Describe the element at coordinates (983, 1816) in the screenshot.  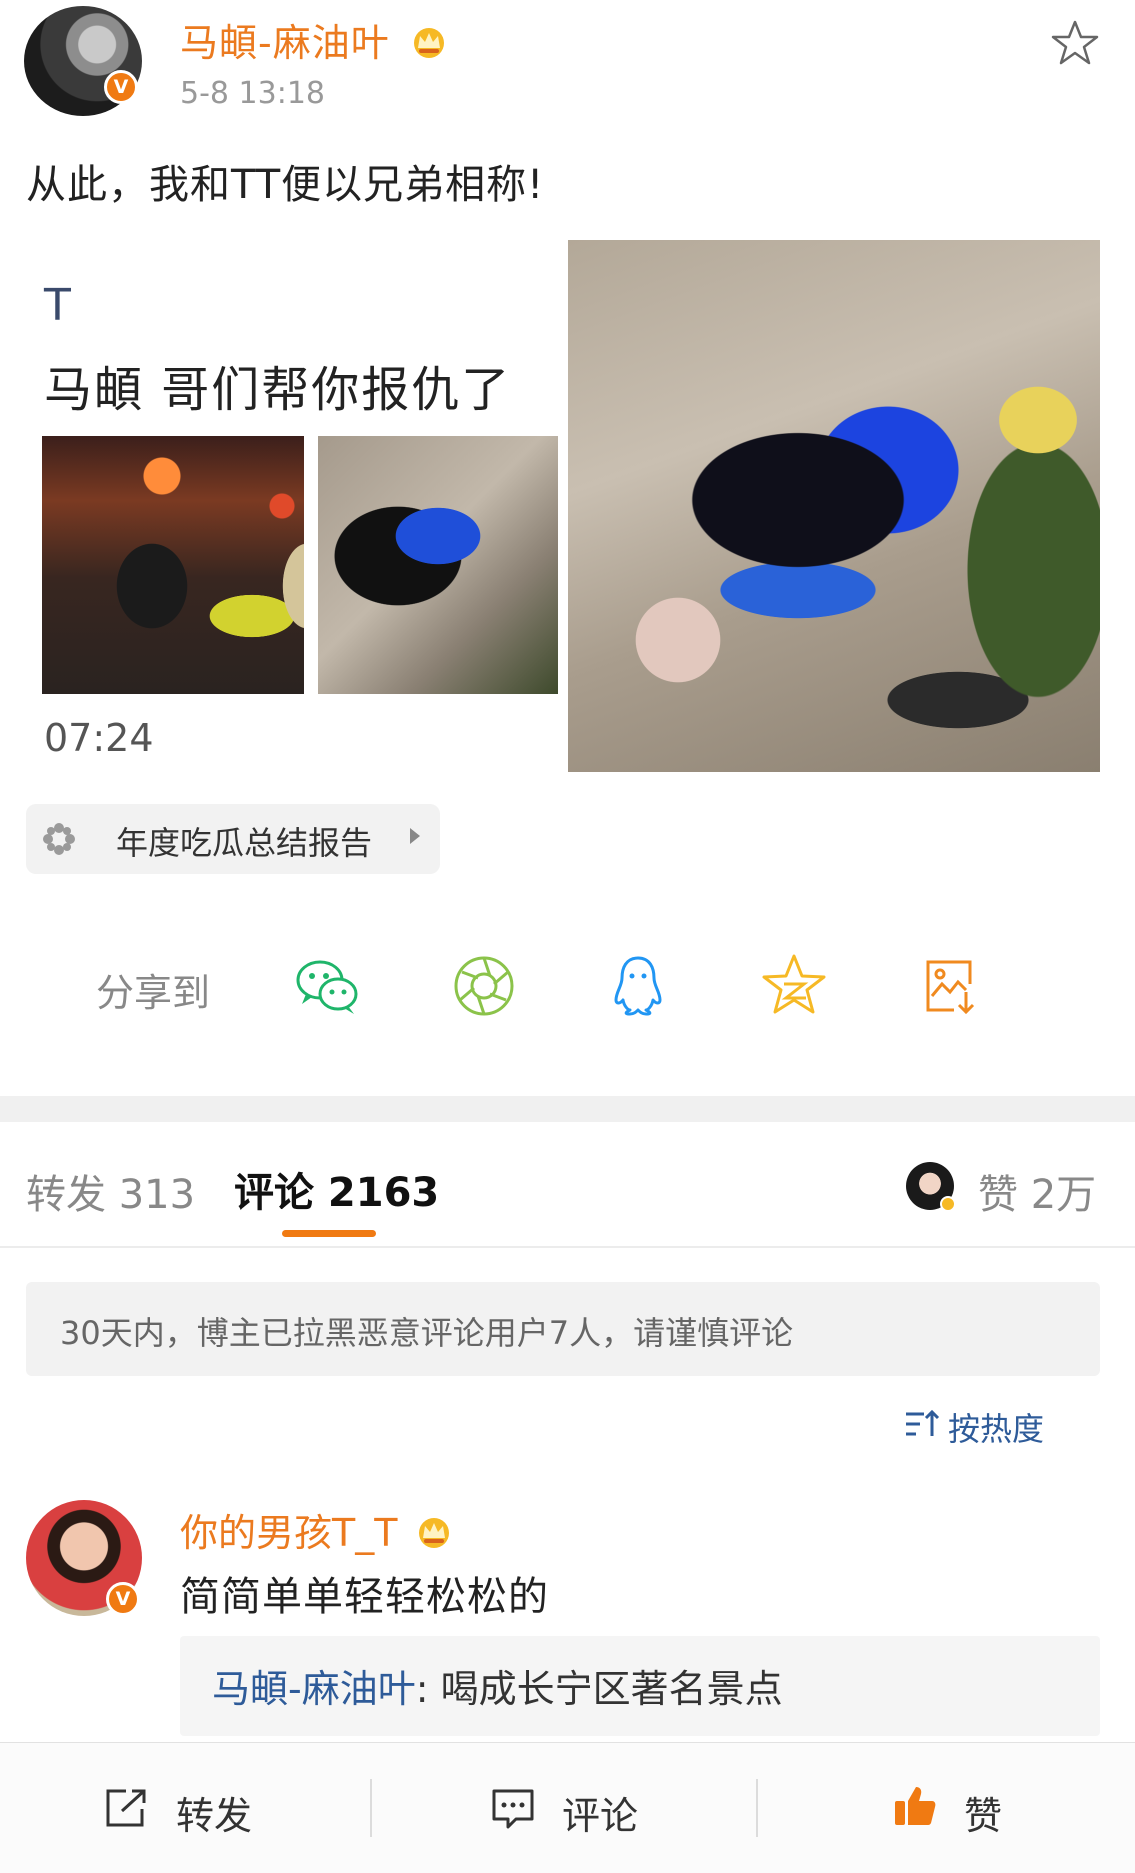
I see `like-label: 赞` at that location.